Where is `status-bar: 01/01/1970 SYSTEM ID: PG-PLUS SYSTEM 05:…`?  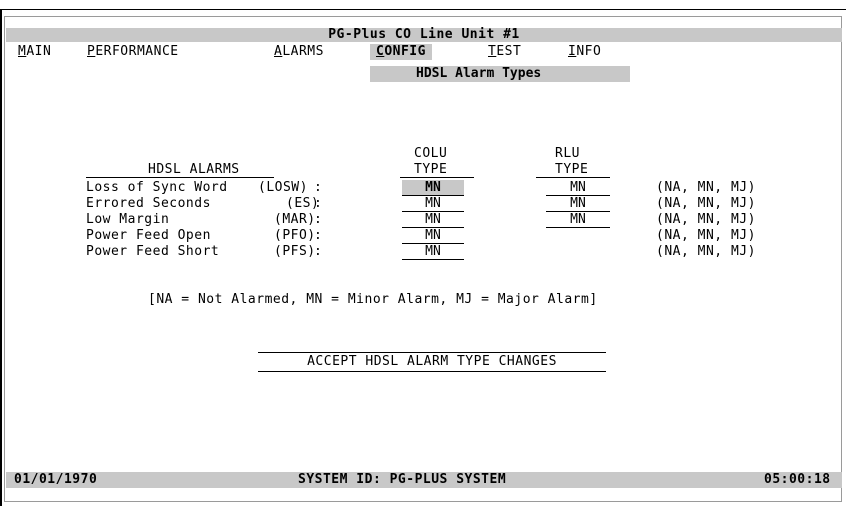 status-bar: 01/01/1970 SYSTEM ID: PG-PLUS SYSTEM 05:… is located at coordinates (424, 480).